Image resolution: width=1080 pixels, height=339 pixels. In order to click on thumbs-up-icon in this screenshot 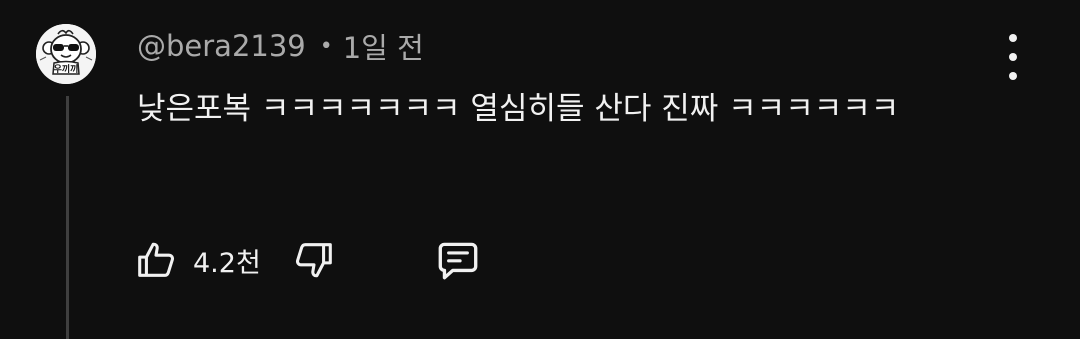, I will do `click(156, 259)`.